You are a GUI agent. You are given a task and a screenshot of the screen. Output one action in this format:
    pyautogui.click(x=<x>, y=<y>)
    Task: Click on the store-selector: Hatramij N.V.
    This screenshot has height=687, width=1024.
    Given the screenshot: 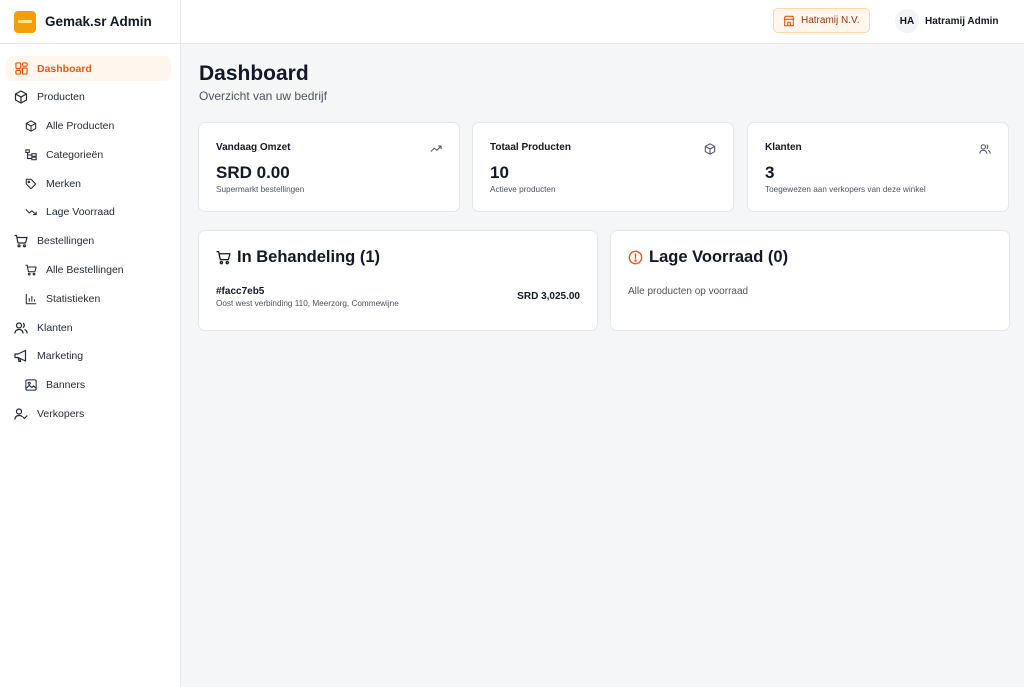 What is the action you would take?
    pyautogui.click(x=821, y=20)
    